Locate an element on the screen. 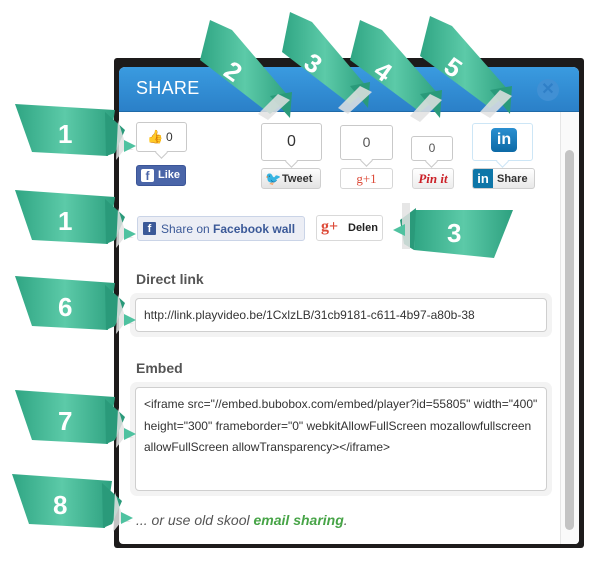  callout-number: 8 is located at coordinates (60, 505).